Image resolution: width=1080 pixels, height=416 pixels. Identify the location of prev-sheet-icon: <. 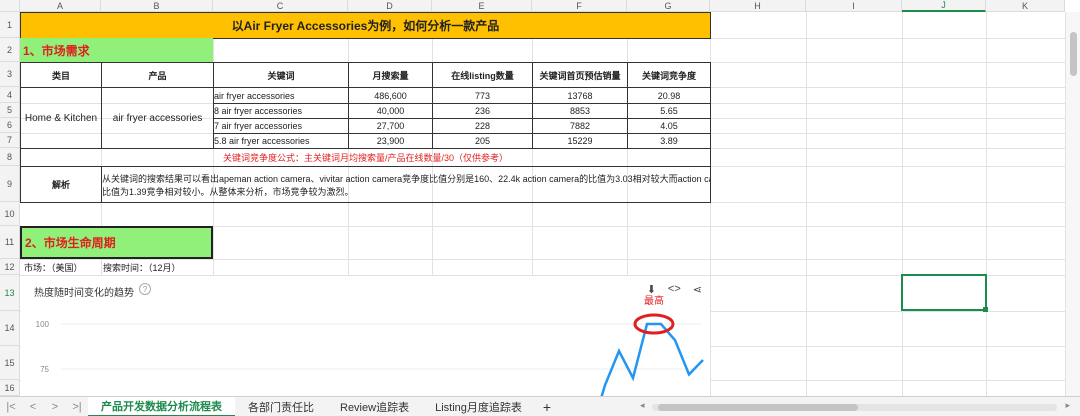
(33, 407).